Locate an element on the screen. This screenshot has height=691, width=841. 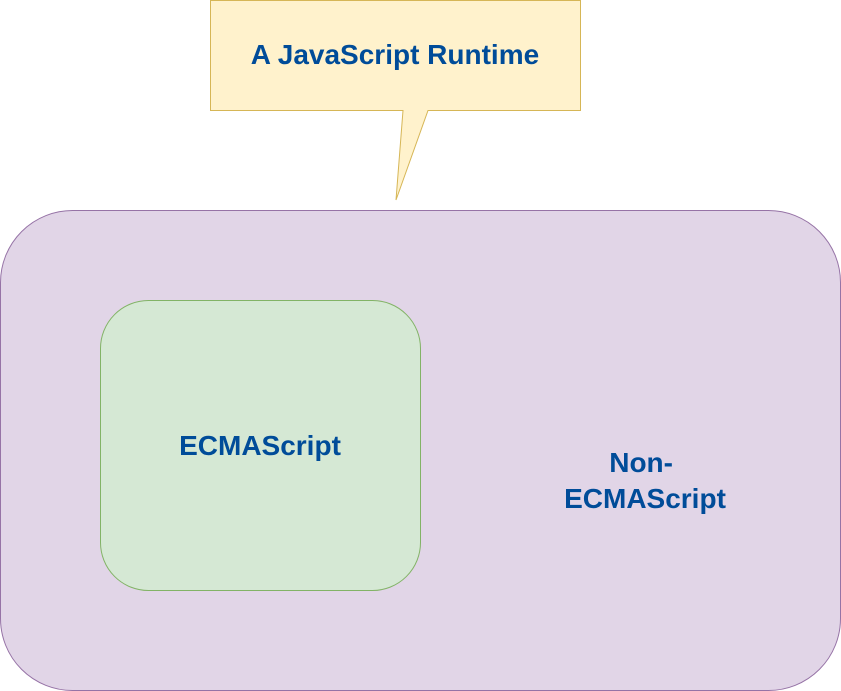
non-ecmascript-label-line2: ECMAScript is located at coordinates (645, 498).